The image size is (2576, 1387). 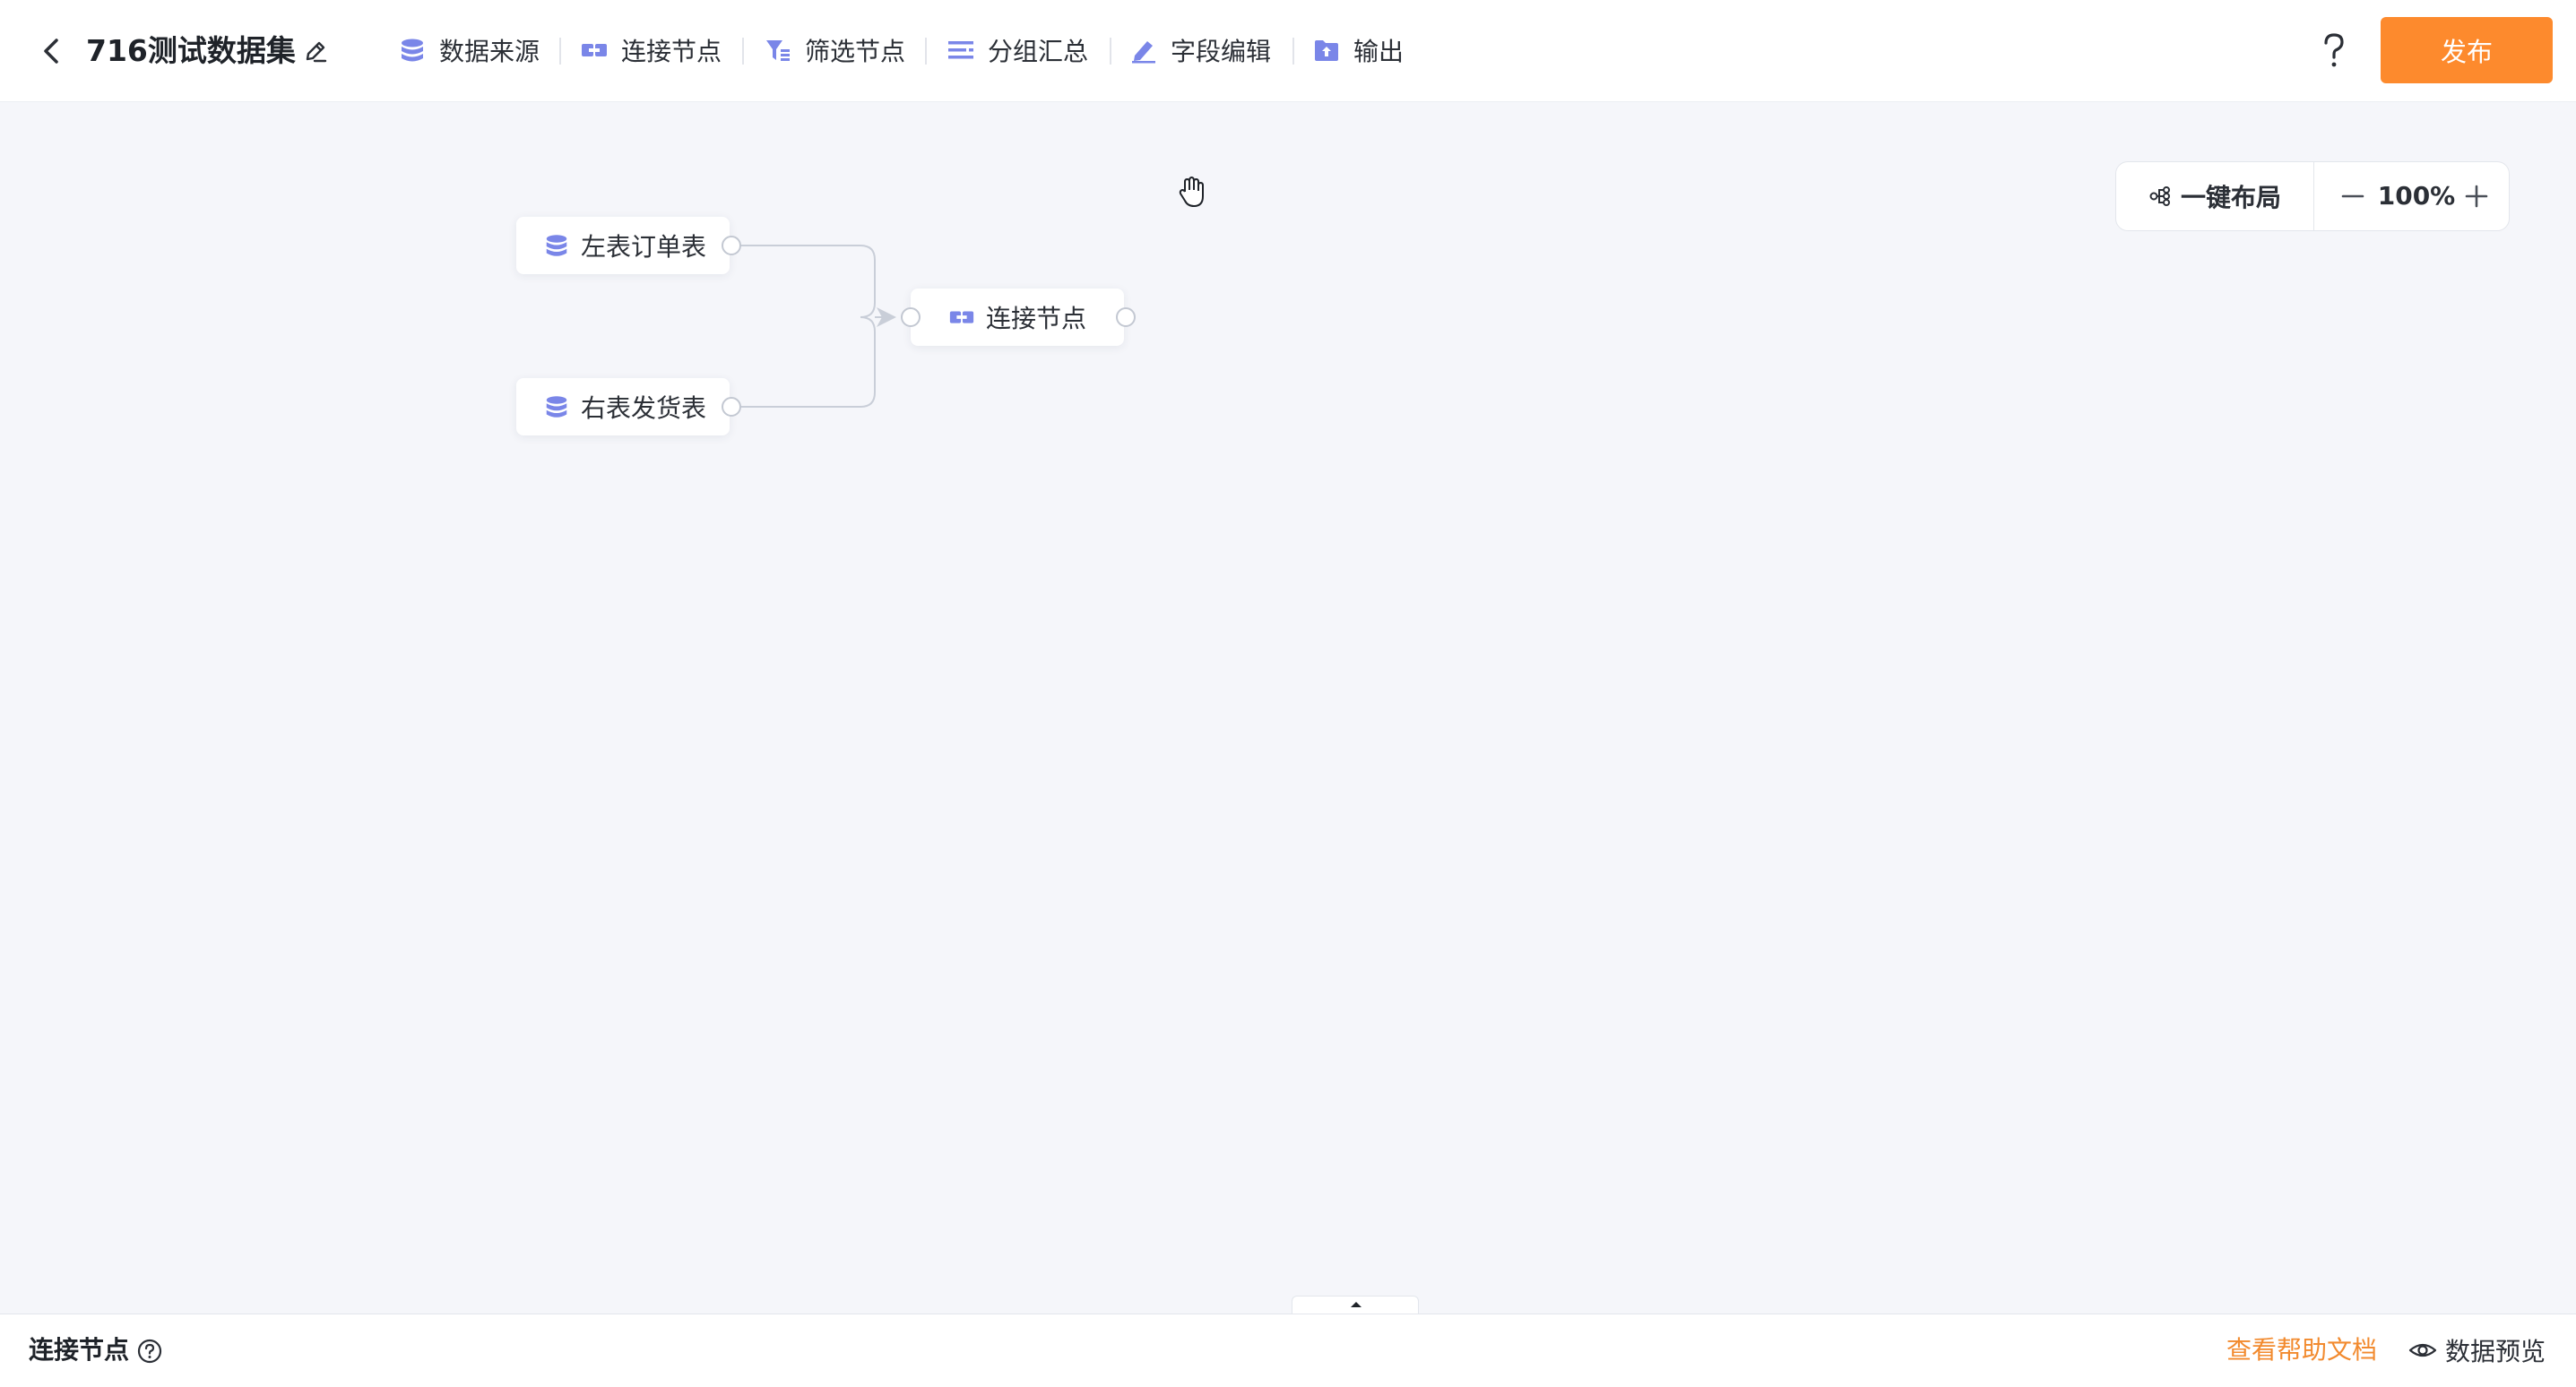 I want to click on node-right-table: 右表发货表, so click(x=623, y=406).